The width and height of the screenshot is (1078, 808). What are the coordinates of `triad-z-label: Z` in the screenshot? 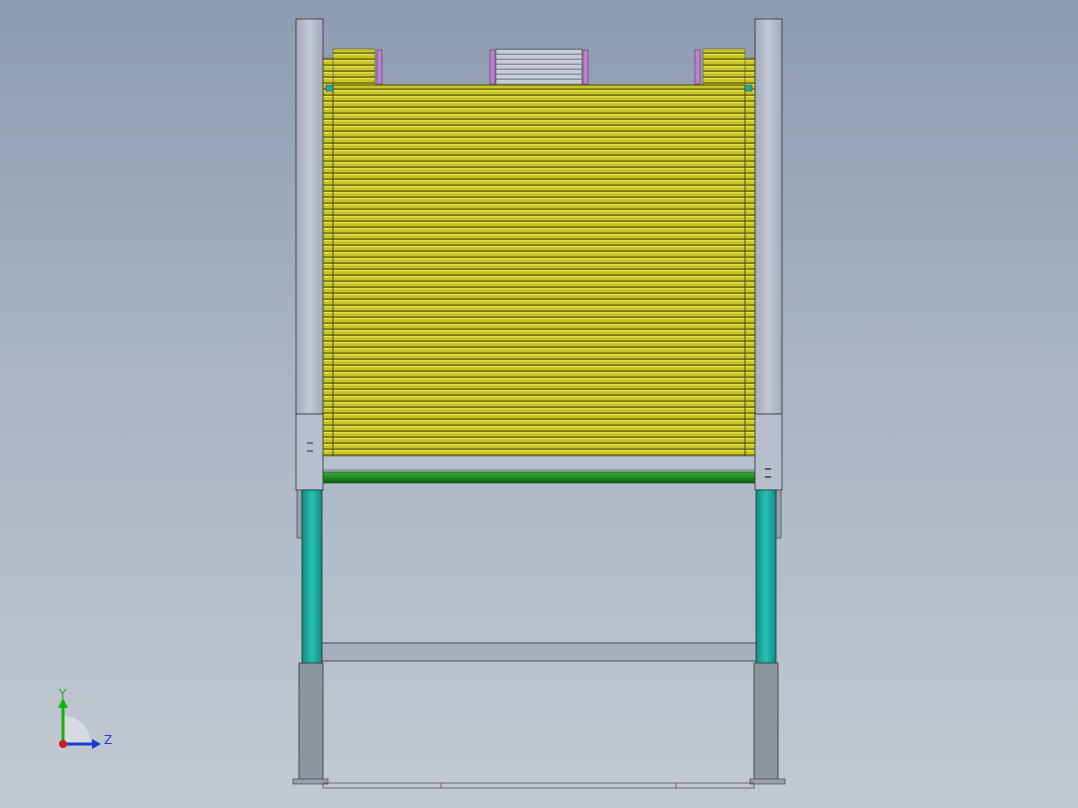 It's located at (108, 740).